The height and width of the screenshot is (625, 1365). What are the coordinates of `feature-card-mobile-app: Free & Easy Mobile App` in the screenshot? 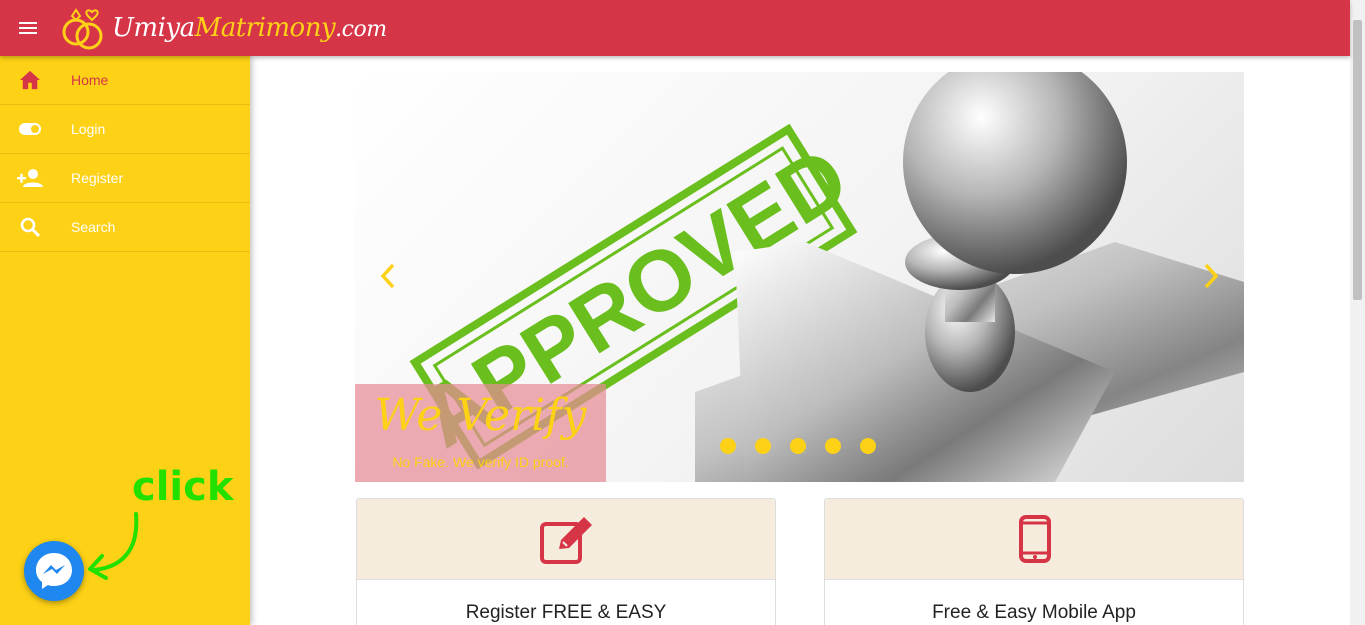 It's located at (1034, 561).